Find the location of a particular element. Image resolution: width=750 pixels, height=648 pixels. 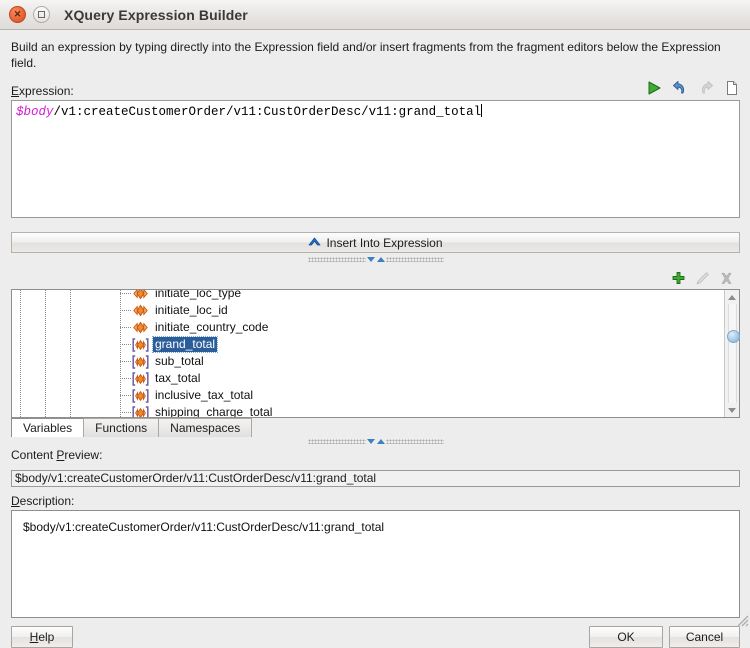

tree-node-label: initiate_loc_type is located at coordinates (198, 295).